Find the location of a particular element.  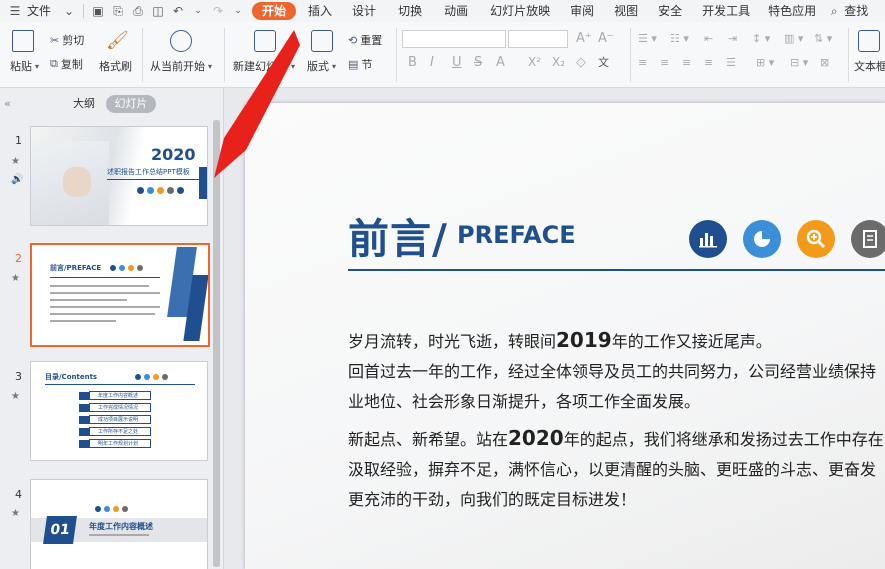

paste-button: 粘贴 ▾ is located at coordinates (24, 66).